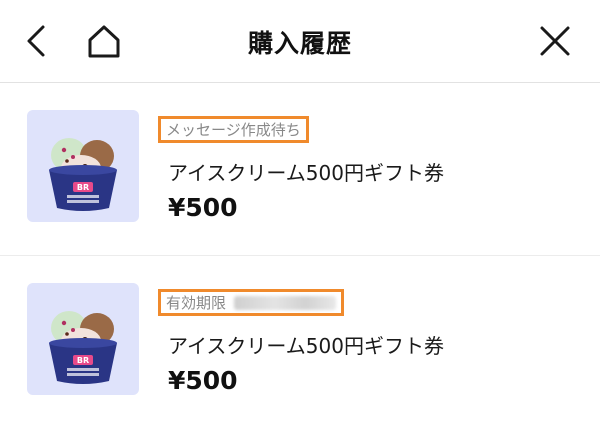 The height and width of the screenshot is (428, 600). What do you see at coordinates (233, 129) in the screenshot?
I see `status-badge: メッセージ作成待ち` at bounding box center [233, 129].